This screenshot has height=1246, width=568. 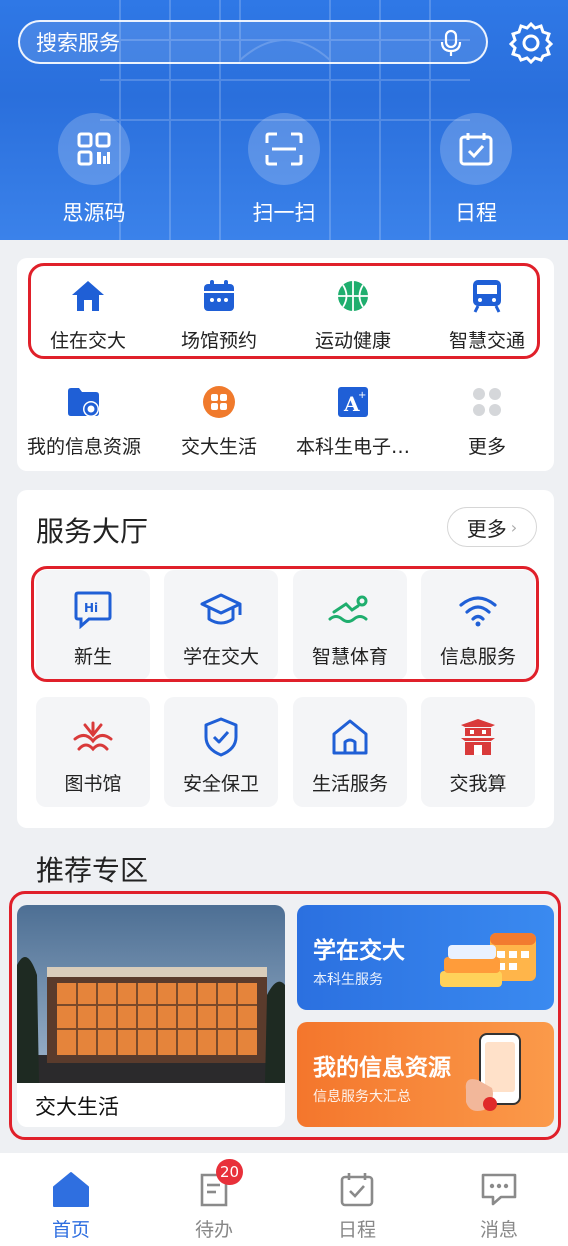 I want to click on calendar-icon, so click(x=219, y=295).